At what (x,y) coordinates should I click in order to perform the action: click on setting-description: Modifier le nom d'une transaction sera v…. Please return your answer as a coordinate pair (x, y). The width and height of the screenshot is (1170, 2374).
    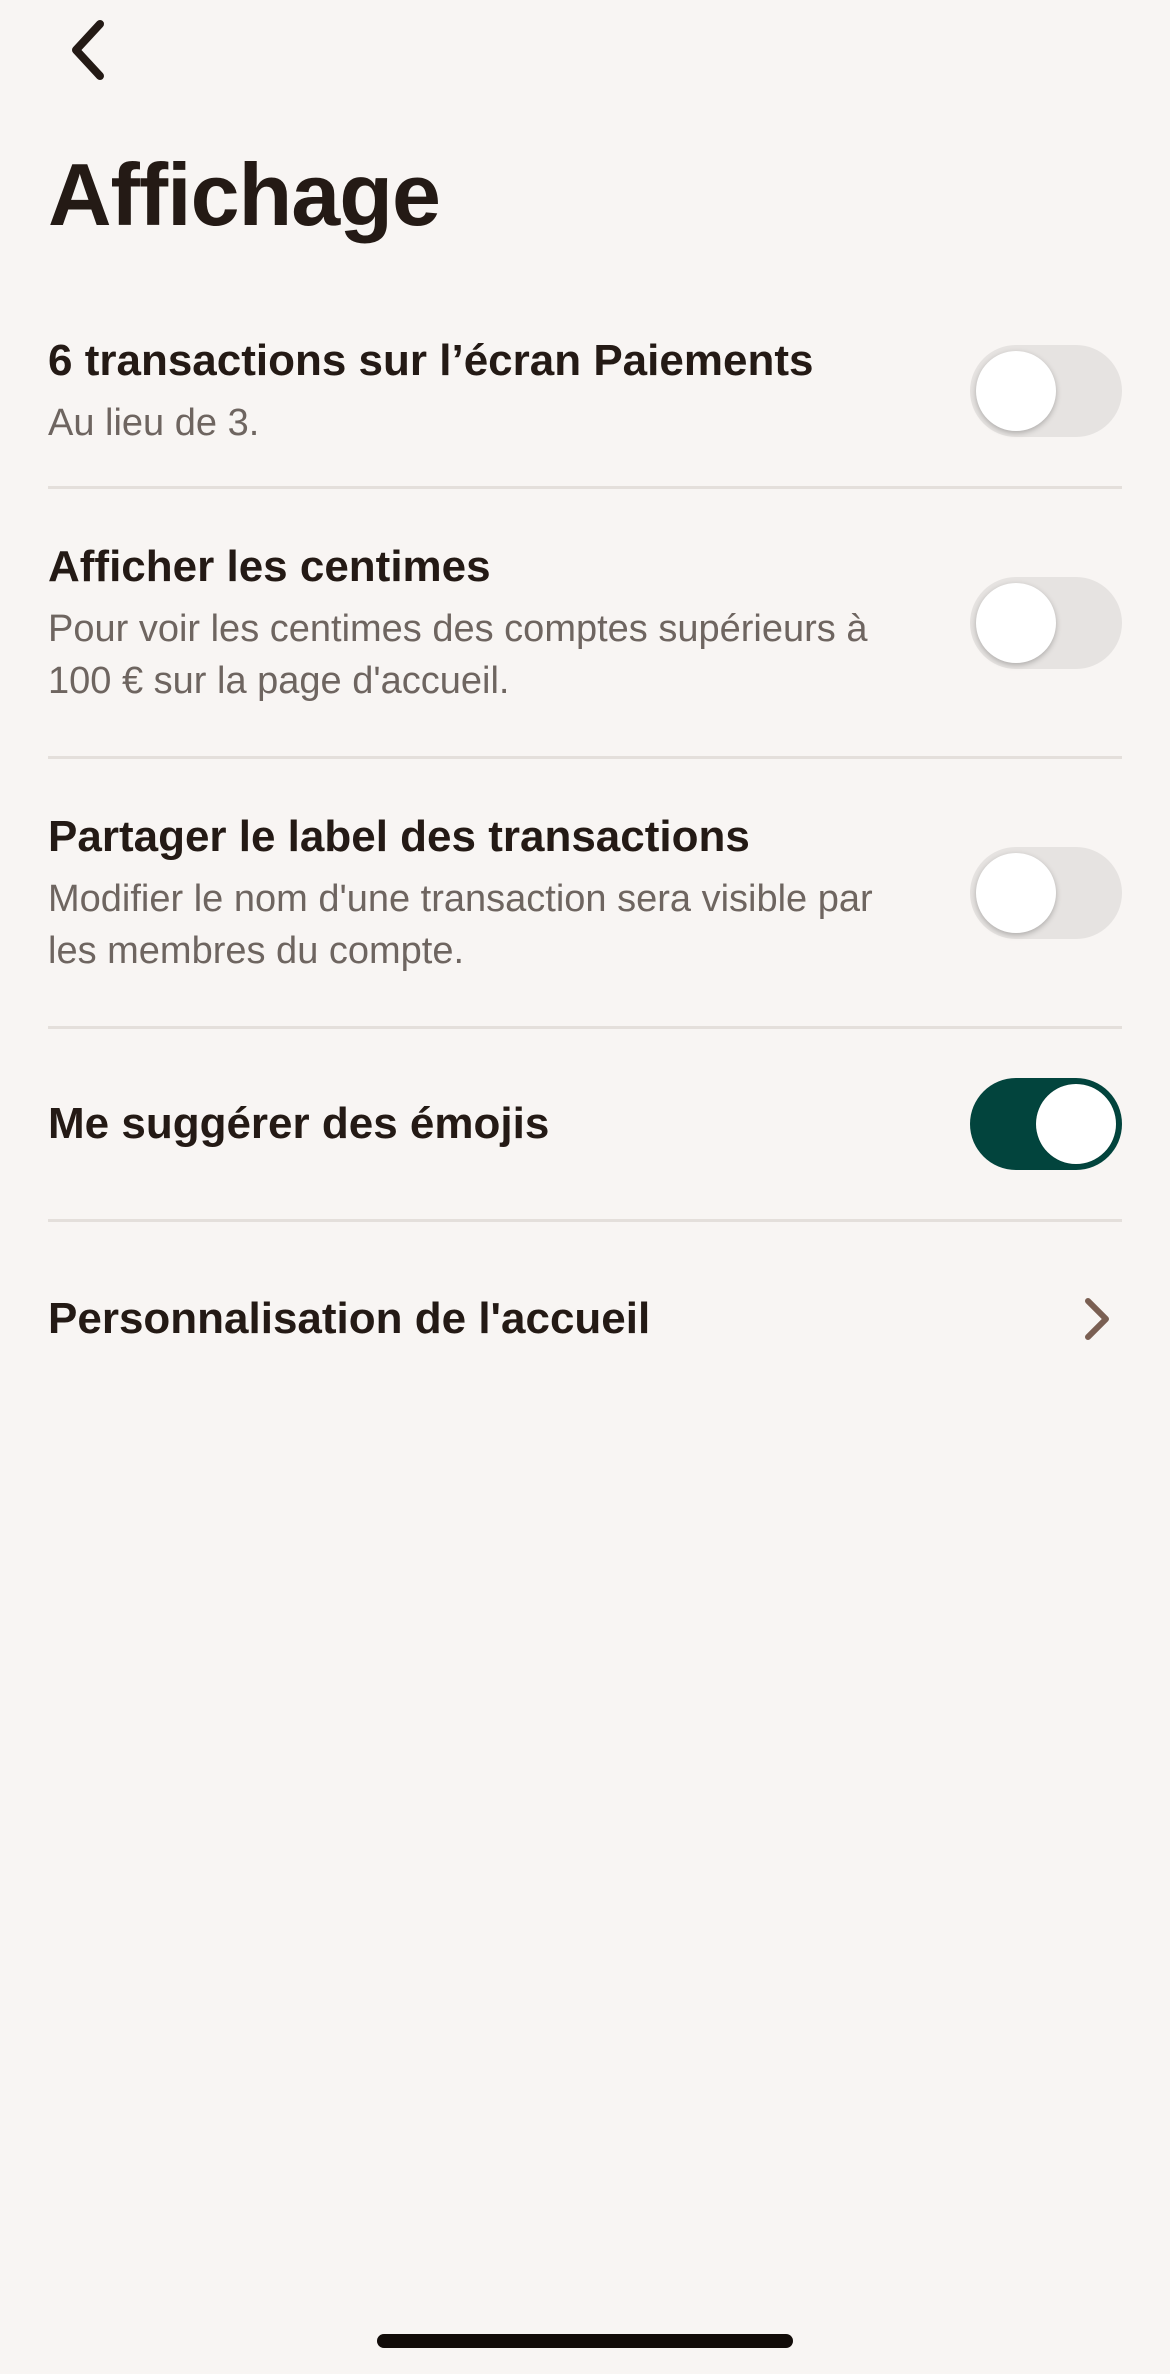
    Looking at the image, I should click on (460, 924).